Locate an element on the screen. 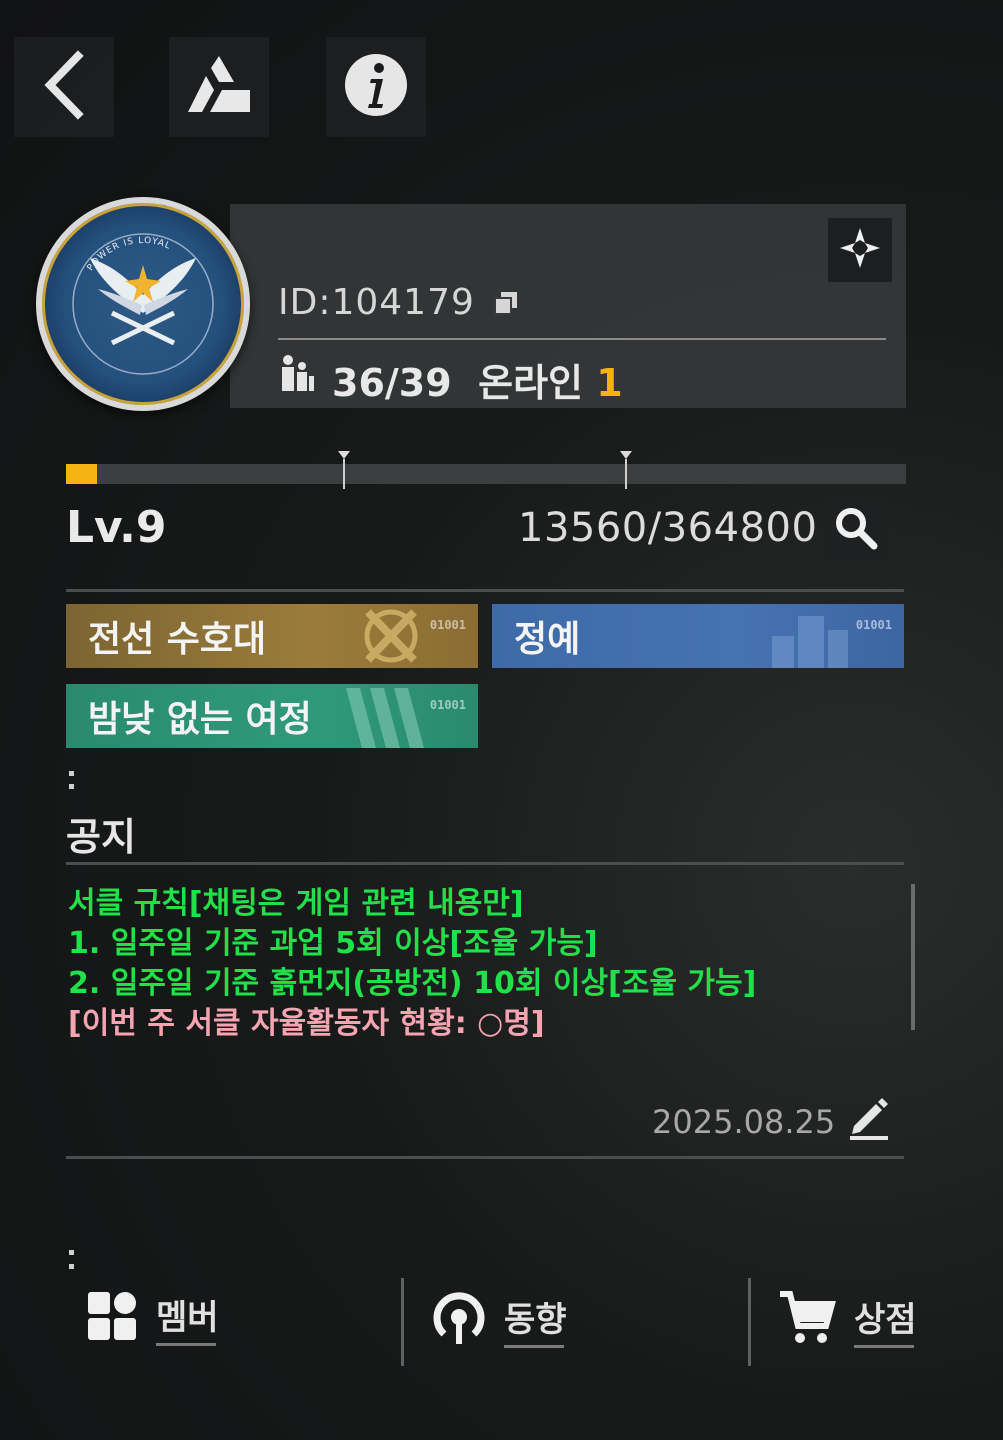 The image size is (1003, 1440). edit-notice-button is located at coordinates (869, 1119).